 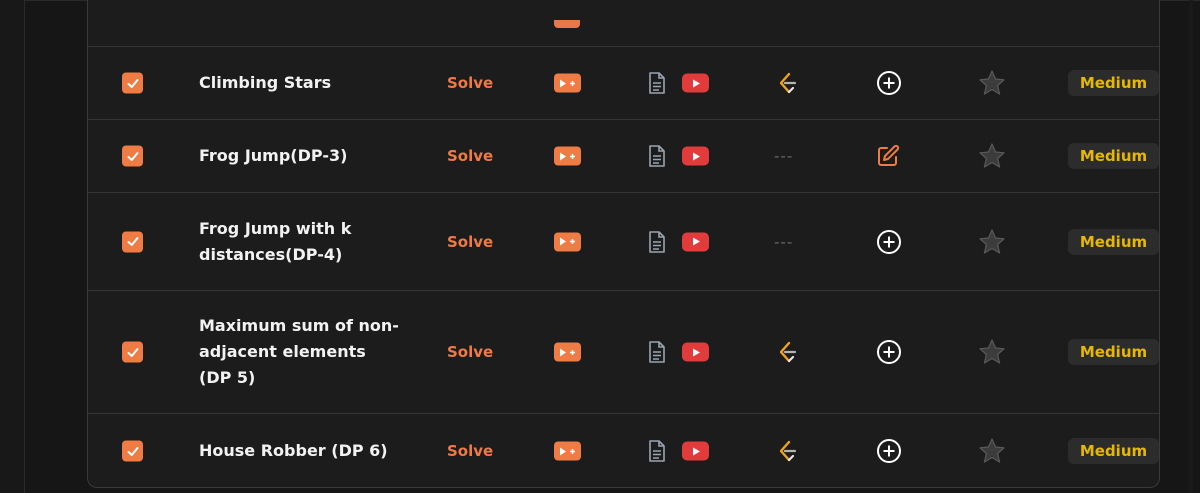 I want to click on problem-title: Frog Jump(DP-3), so click(x=304, y=156).